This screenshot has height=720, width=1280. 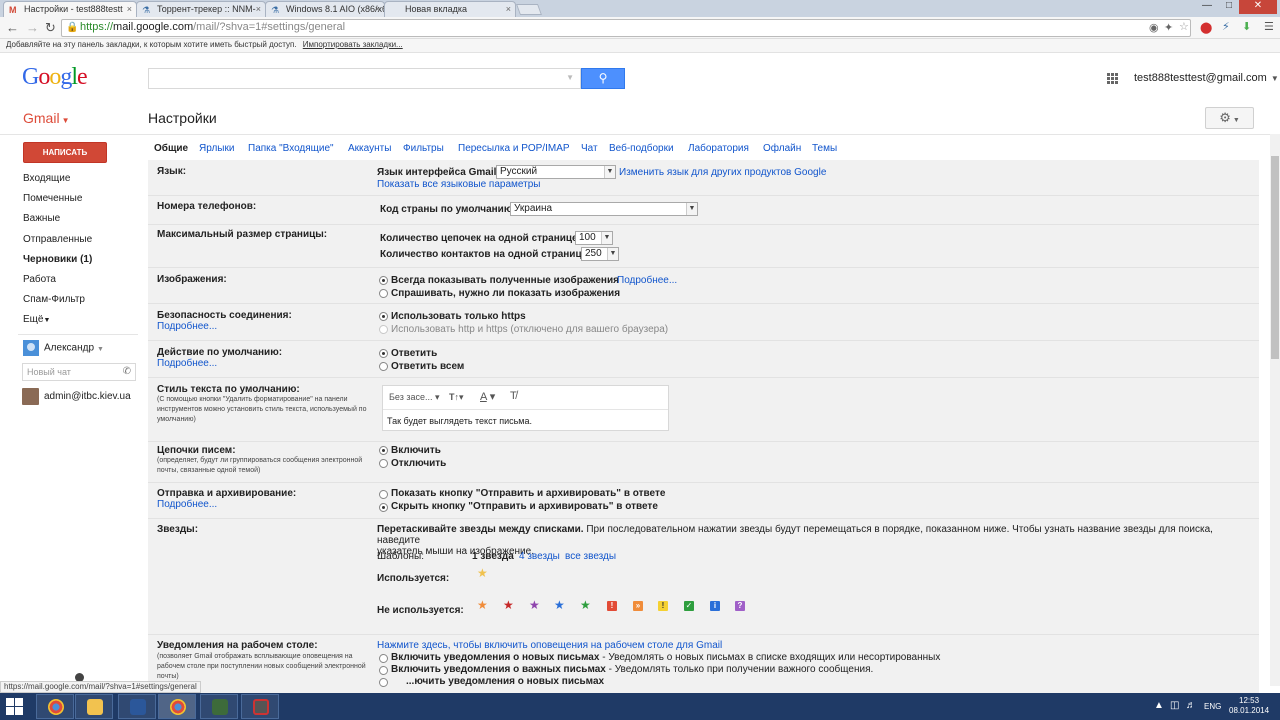 What do you see at coordinates (76, 396) in the screenshot?
I see `chat-contact: admin@itbc.kiev.ua` at bounding box center [76, 396].